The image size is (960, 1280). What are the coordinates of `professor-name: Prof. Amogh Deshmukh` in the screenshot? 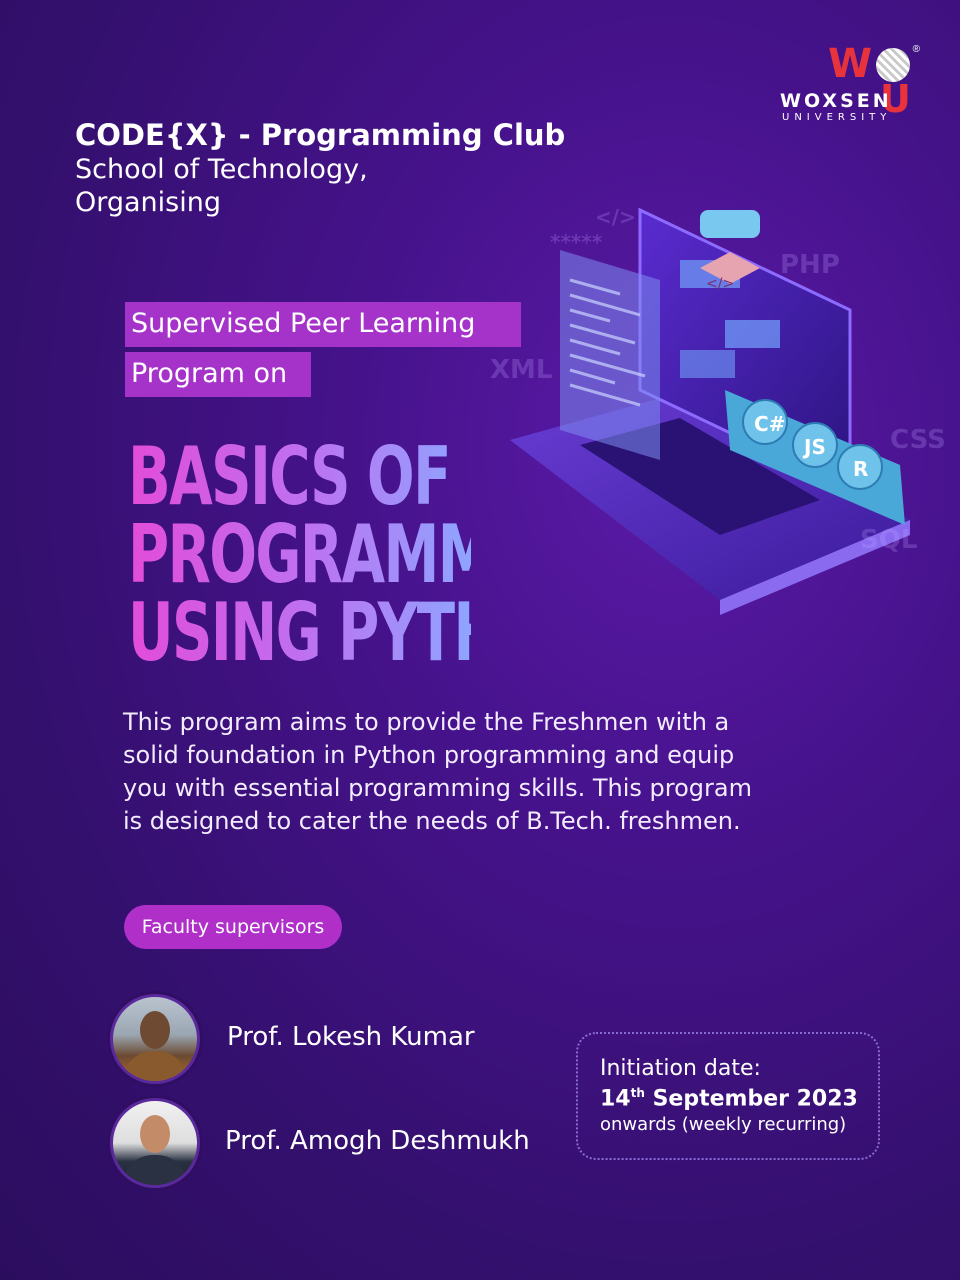 It's located at (377, 1141).